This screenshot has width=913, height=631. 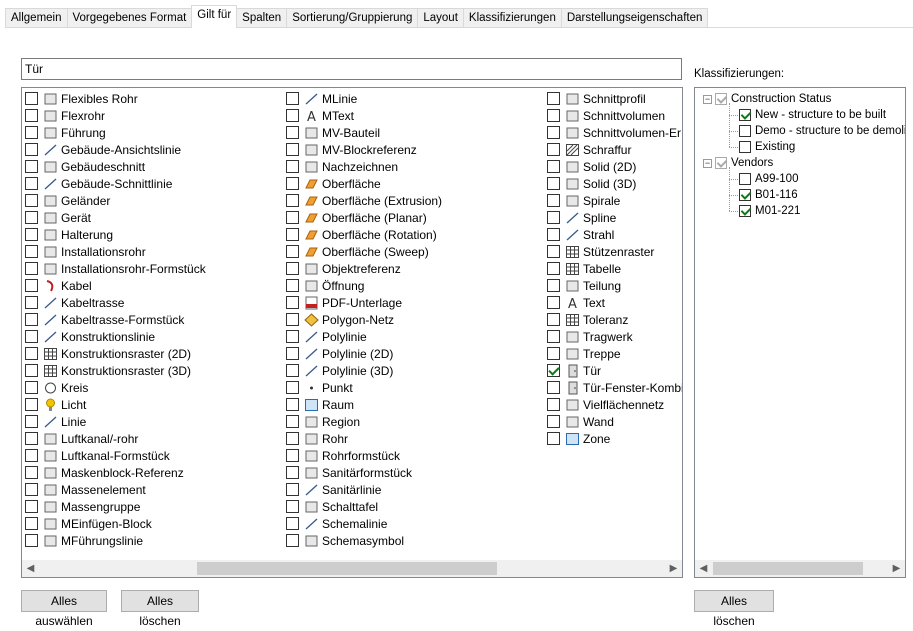 I want to click on object-type-item: Oberfläche (Planar), so click(x=364, y=217).